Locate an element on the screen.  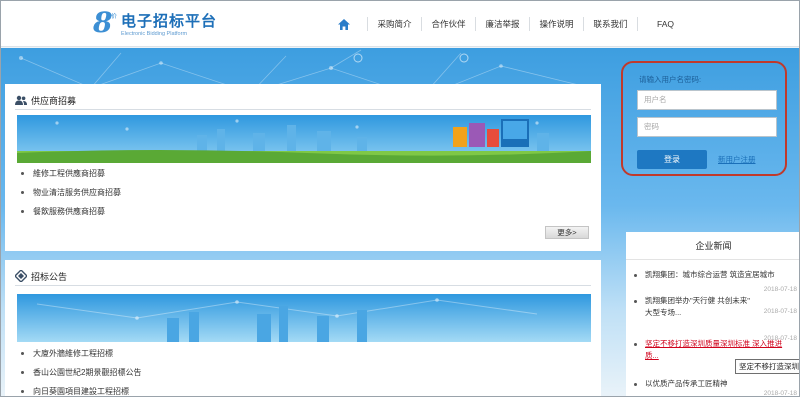
panel-header: 供应商招募 is located at coordinates (303, 101).